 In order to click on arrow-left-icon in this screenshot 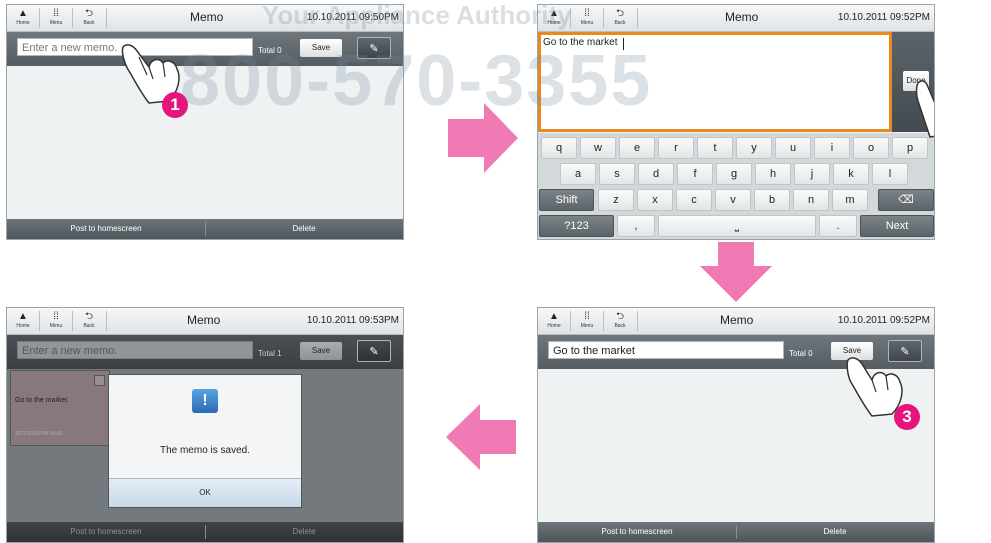, I will do `click(481, 437)`.